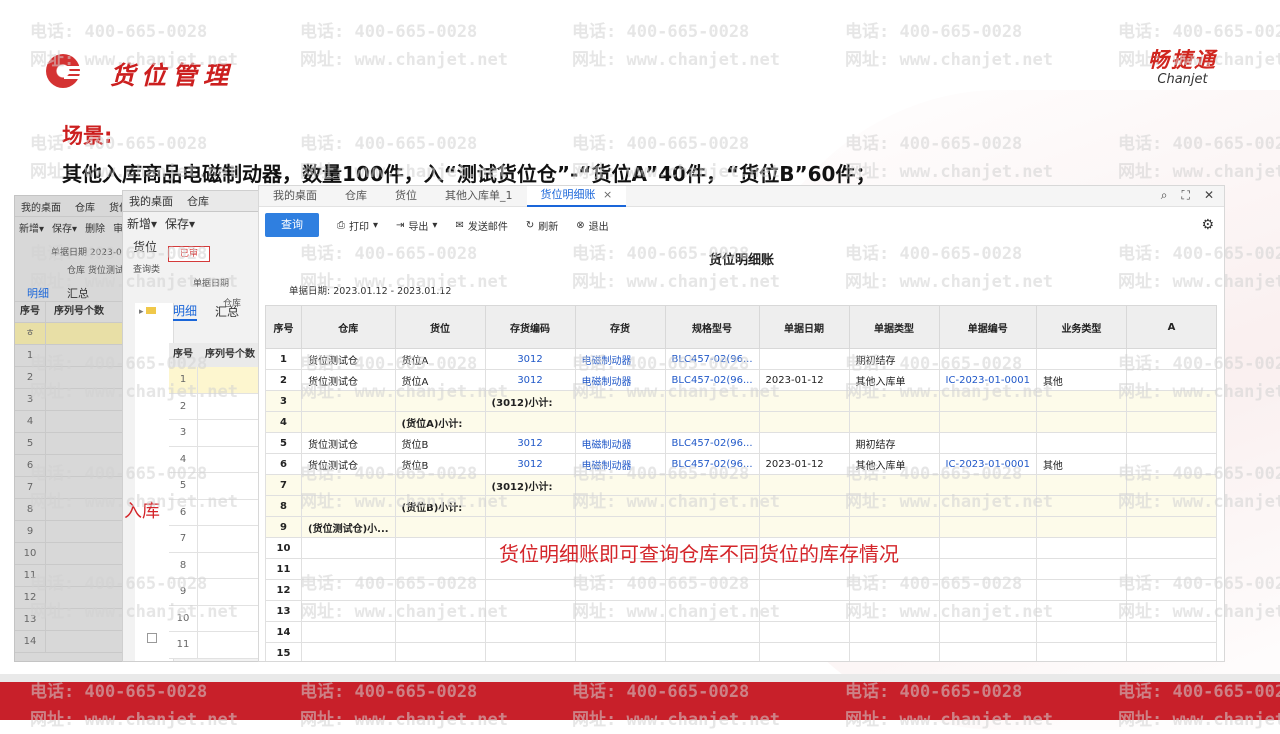  I want to click on column-header: 存货, so click(620, 327).